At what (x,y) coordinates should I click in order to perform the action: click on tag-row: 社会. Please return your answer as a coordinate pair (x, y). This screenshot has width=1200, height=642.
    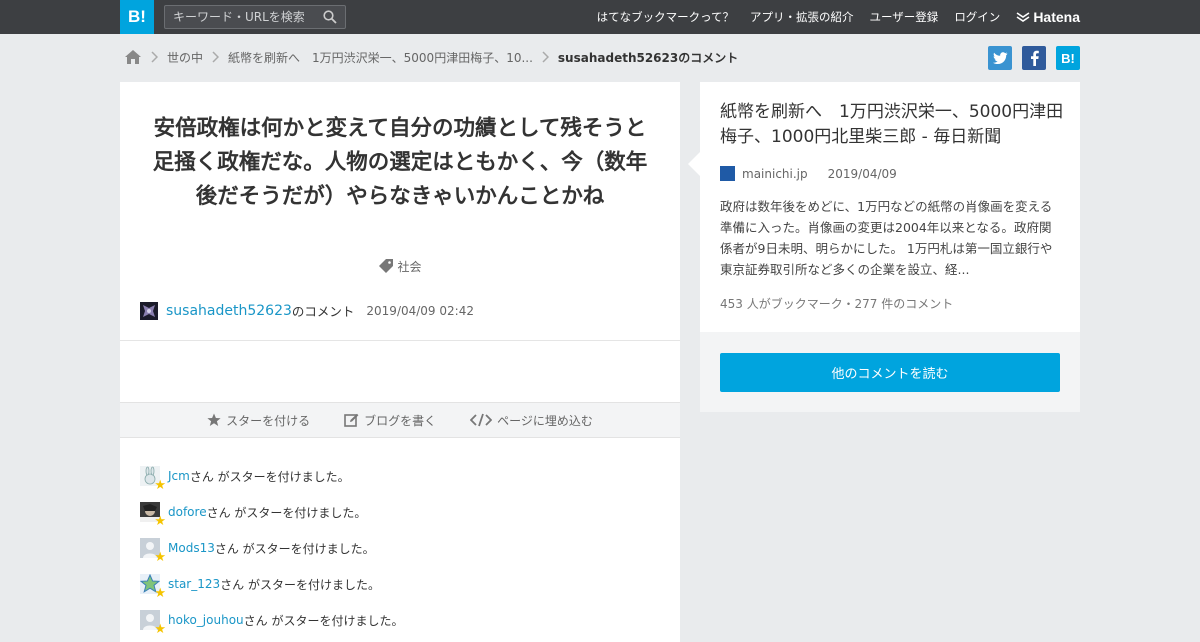
    Looking at the image, I should click on (400, 267).